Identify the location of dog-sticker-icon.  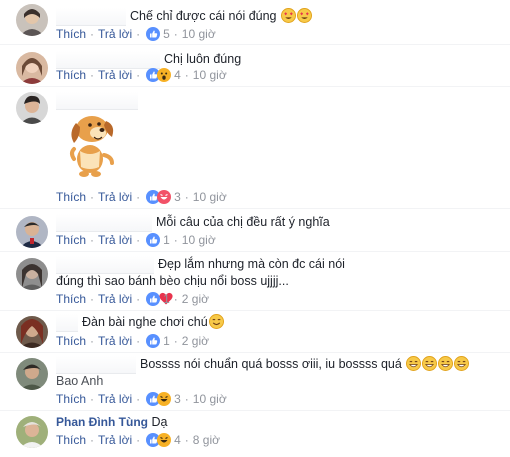
(92, 148).